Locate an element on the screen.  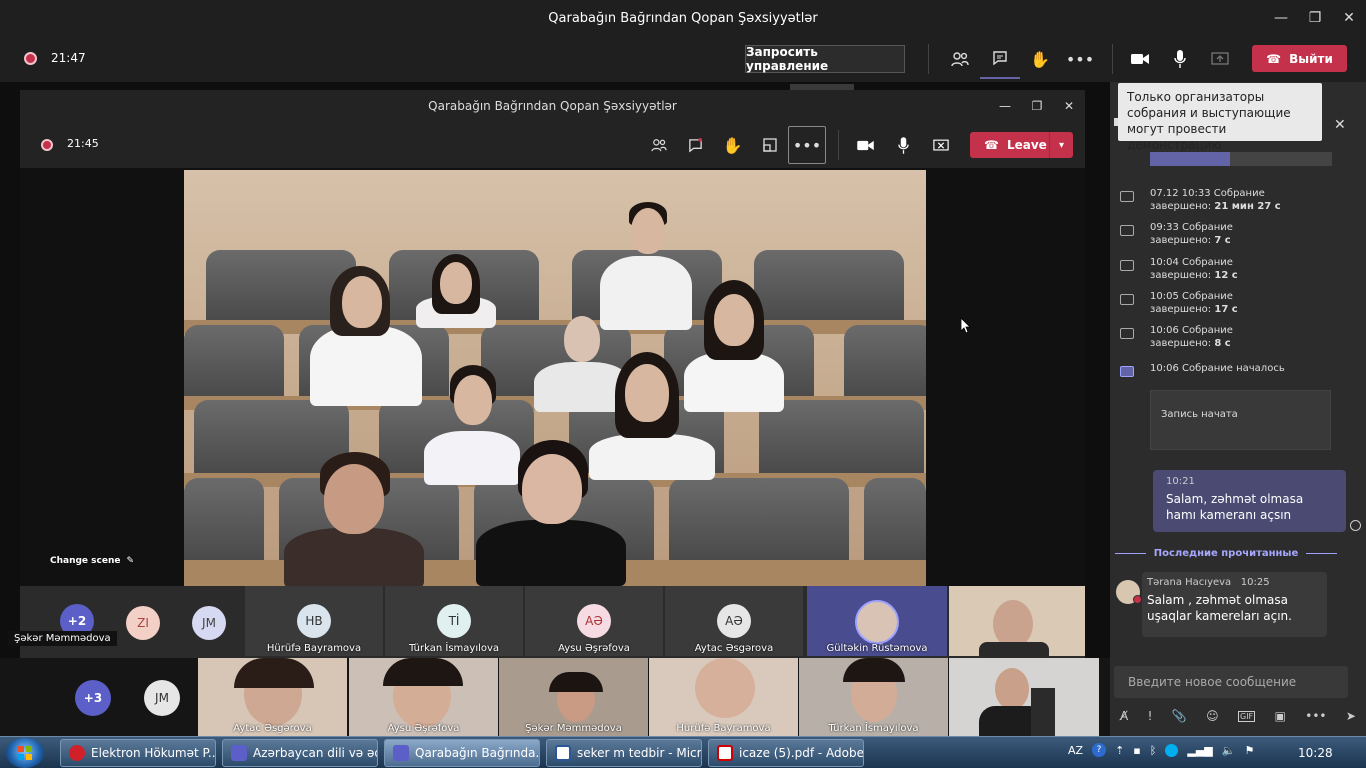
chevron-down-icon: ▾ is located at coordinates (1061, 145).